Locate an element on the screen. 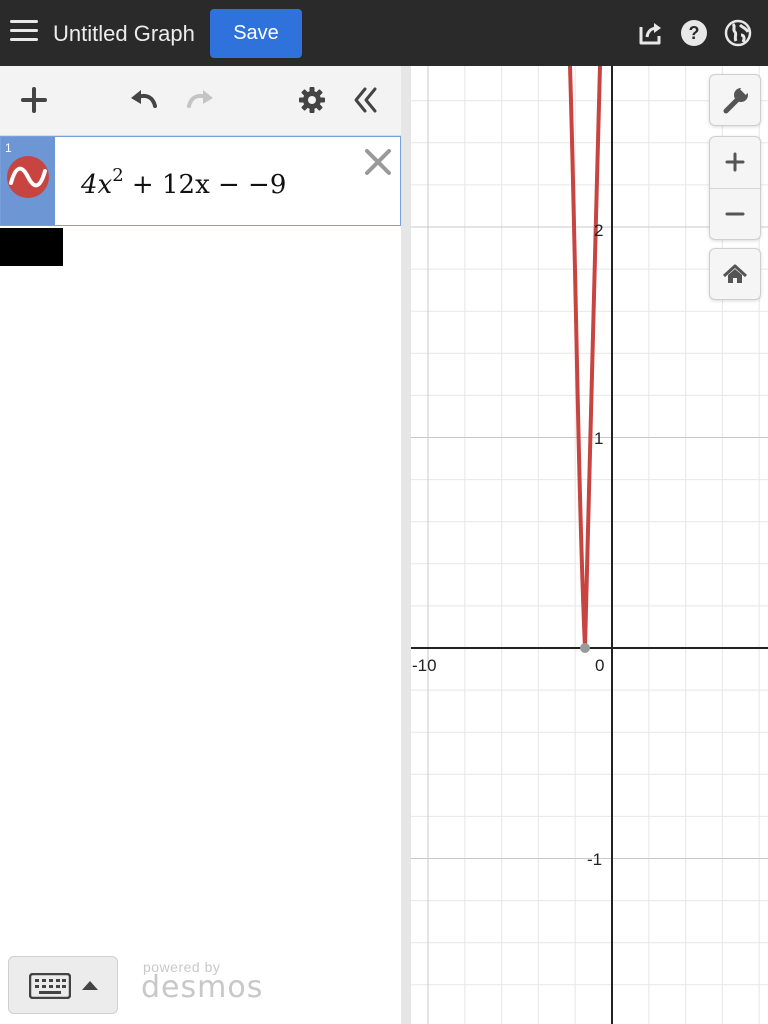  origin-label: 0 is located at coordinates (599, 665).